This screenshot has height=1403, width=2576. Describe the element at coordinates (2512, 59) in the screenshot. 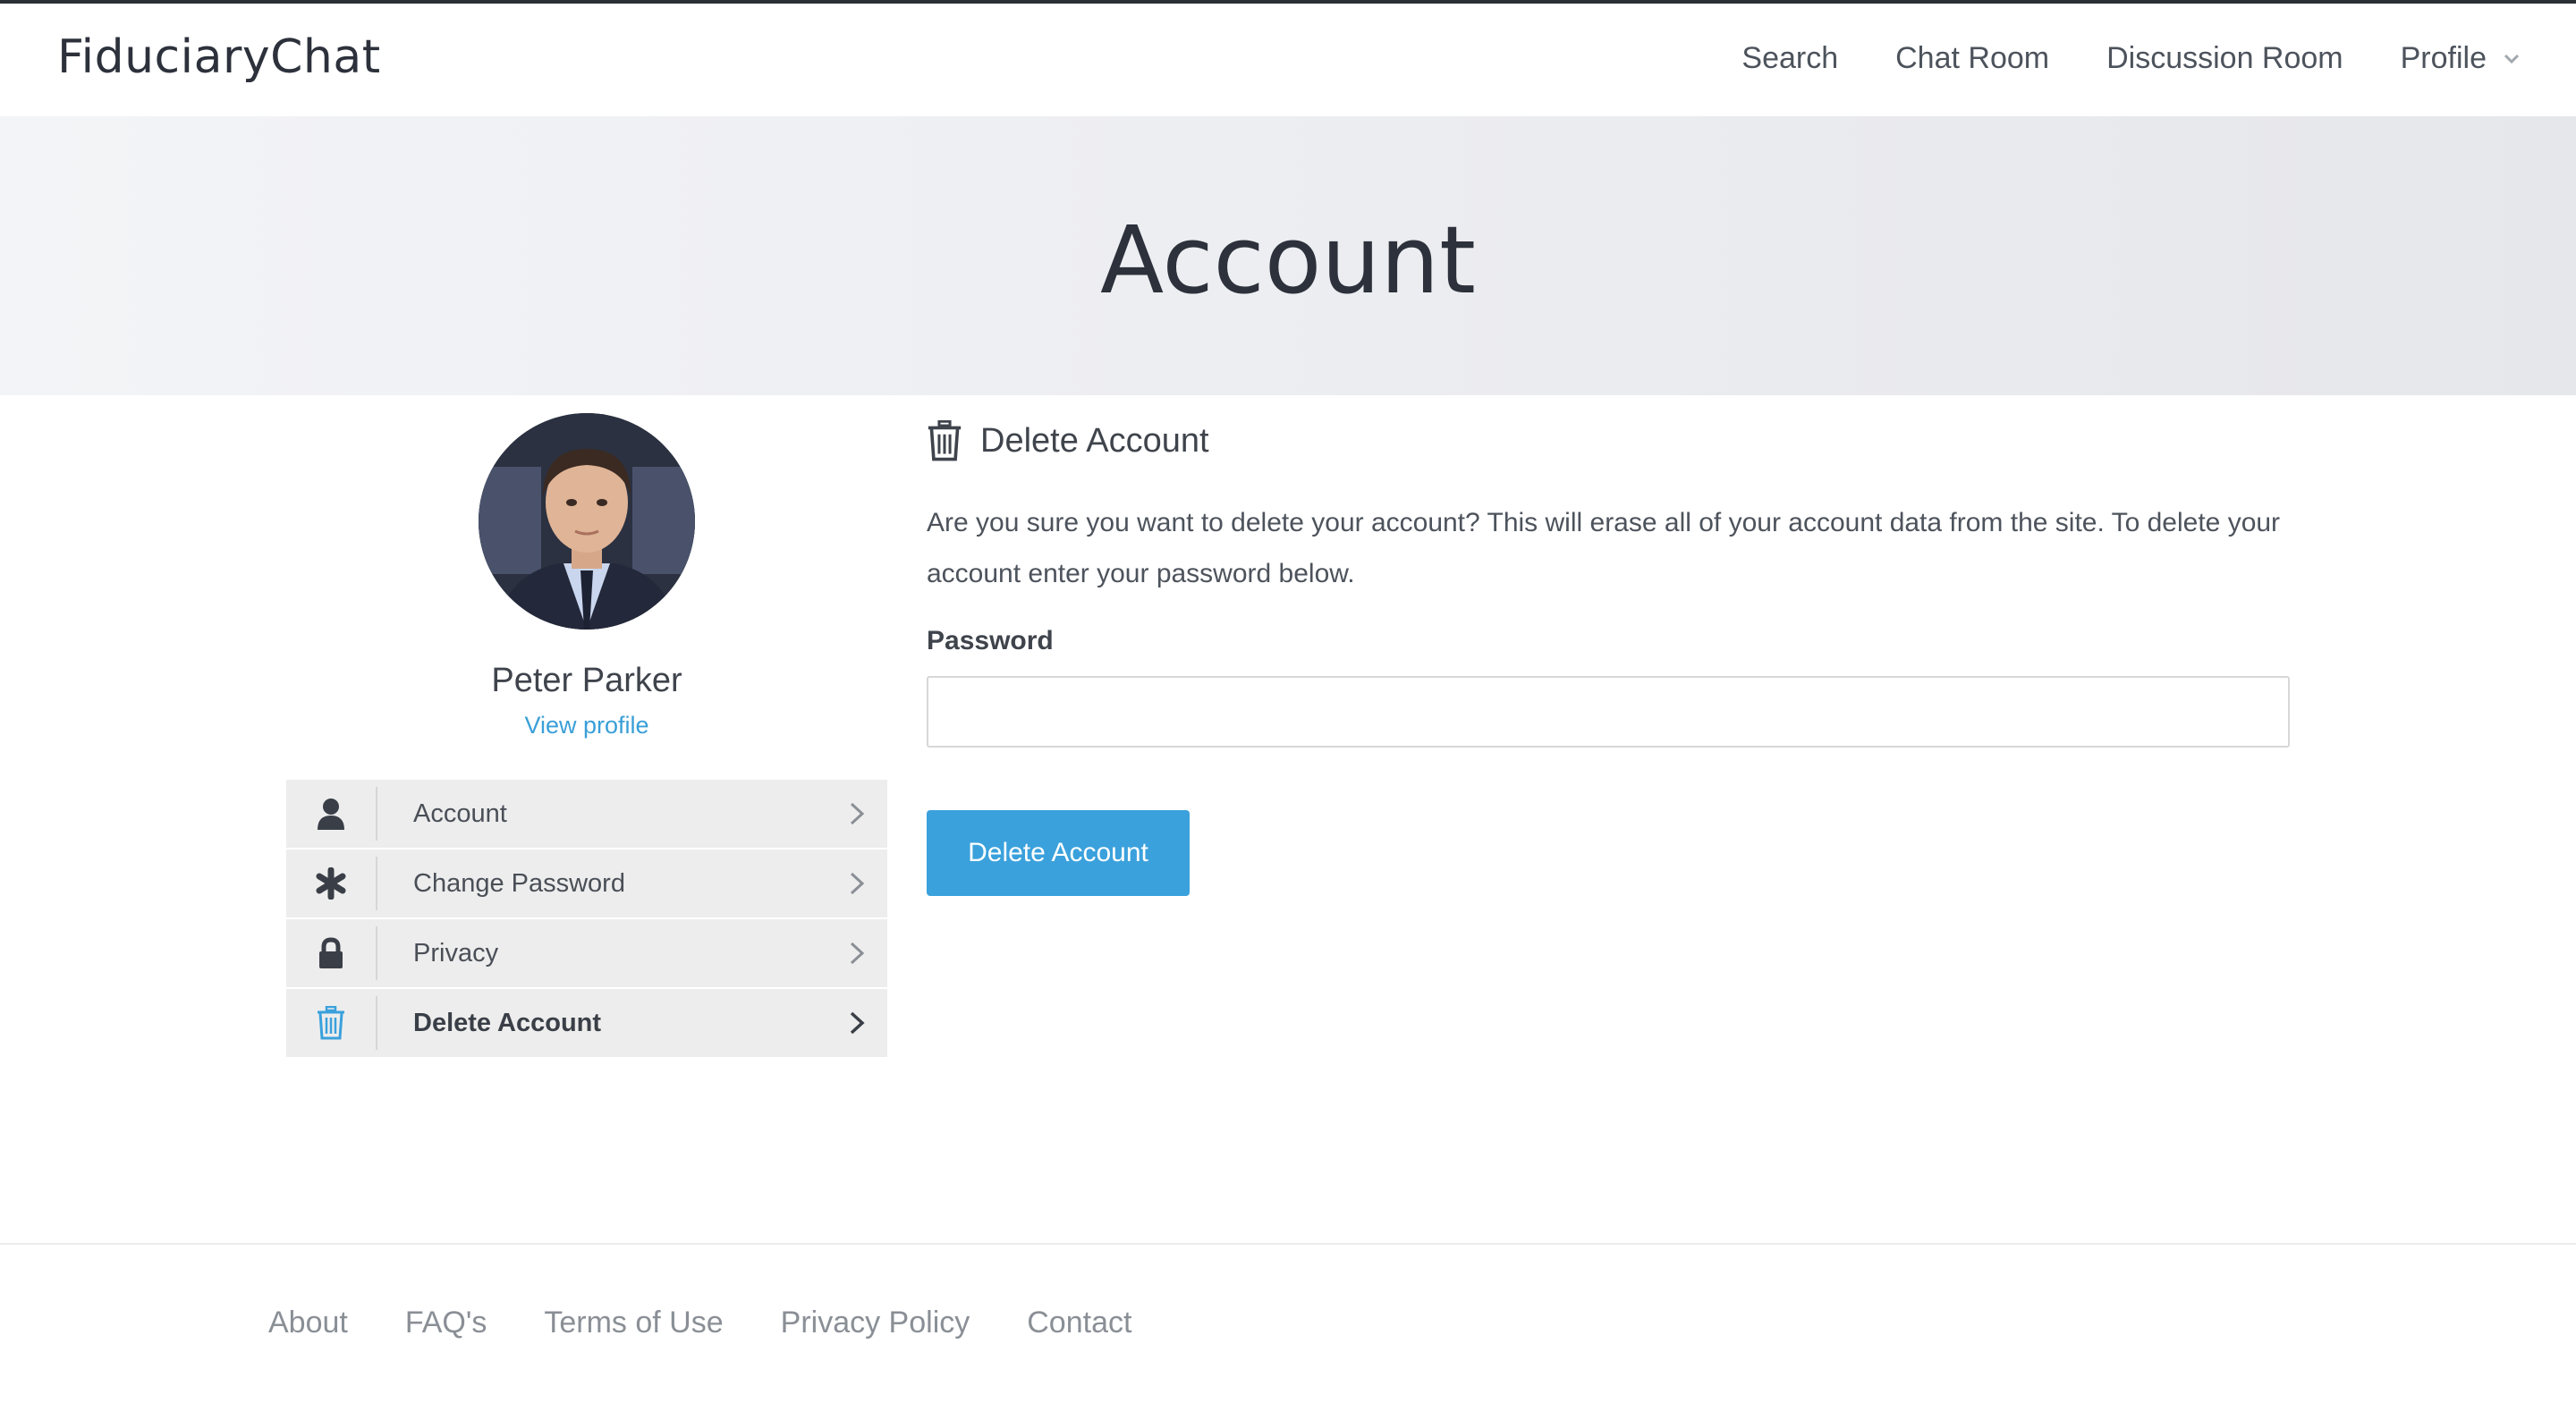

I see `chevron-down-icon` at that location.